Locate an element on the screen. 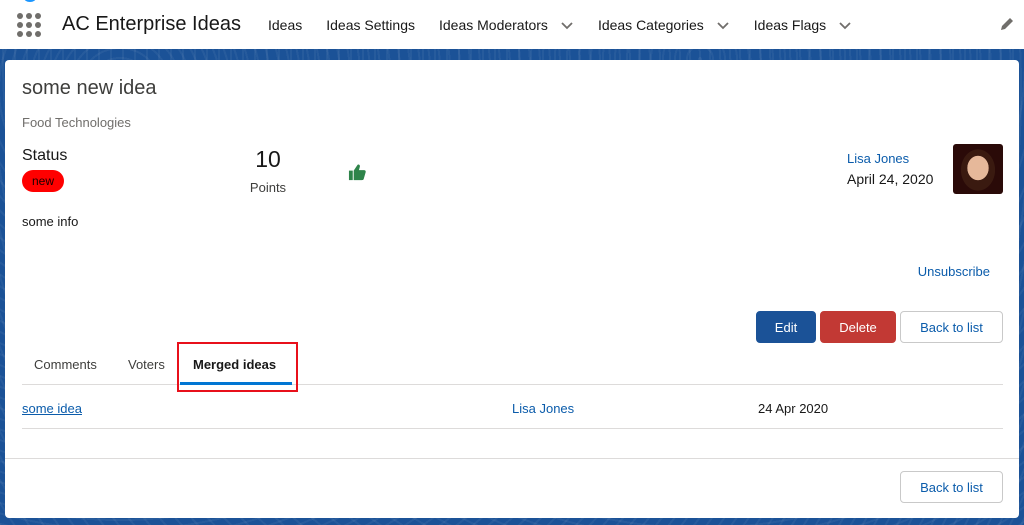 The image size is (1024, 525). nav-item-ideas-moderators: Ideas Moderators is located at coordinates (506, 24).